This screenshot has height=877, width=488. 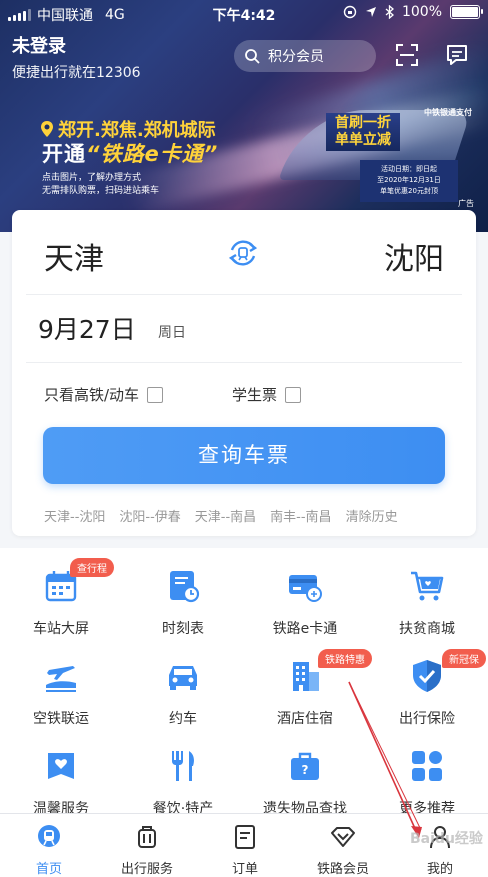 I want to click on location-pin-icon, so click(x=47, y=129).